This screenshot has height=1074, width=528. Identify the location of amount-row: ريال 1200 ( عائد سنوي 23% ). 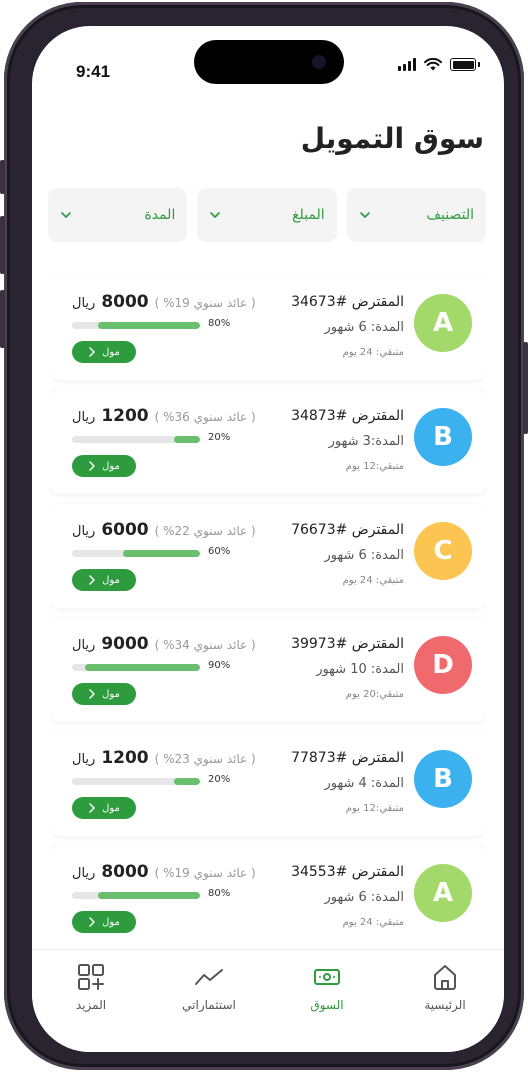
(164, 758).